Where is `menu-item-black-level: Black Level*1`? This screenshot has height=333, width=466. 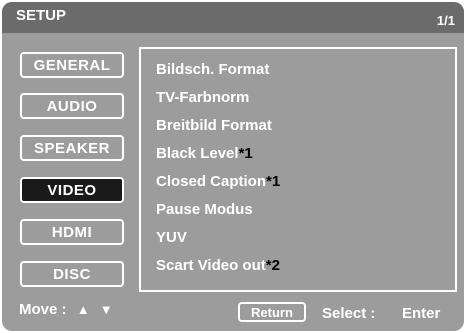
menu-item-black-level: Black Level*1 is located at coordinates (204, 153).